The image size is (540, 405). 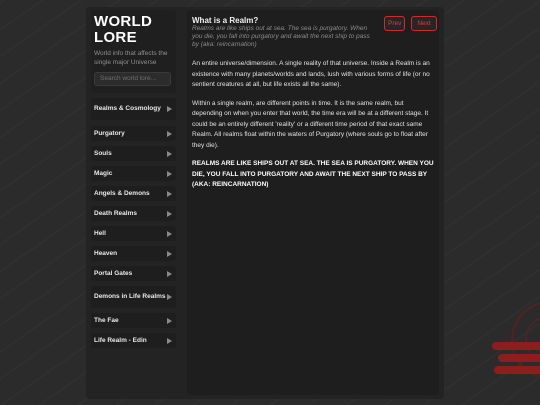 I want to click on sidebar-item-realms-cosmology: Realms & Cosmology, so click(x=133, y=109).